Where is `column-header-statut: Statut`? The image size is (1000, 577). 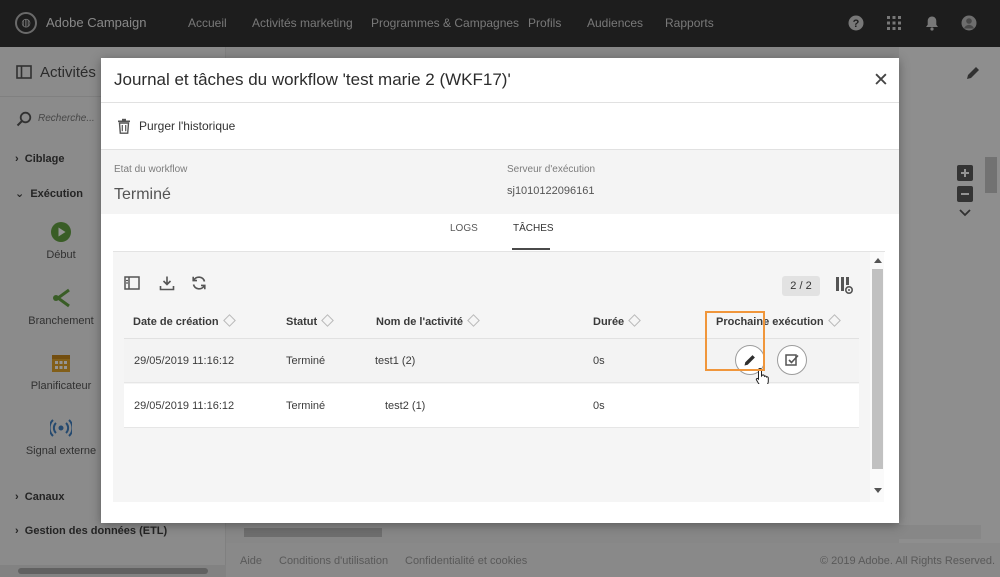 column-header-statut: Statut is located at coordinates (310, 321).